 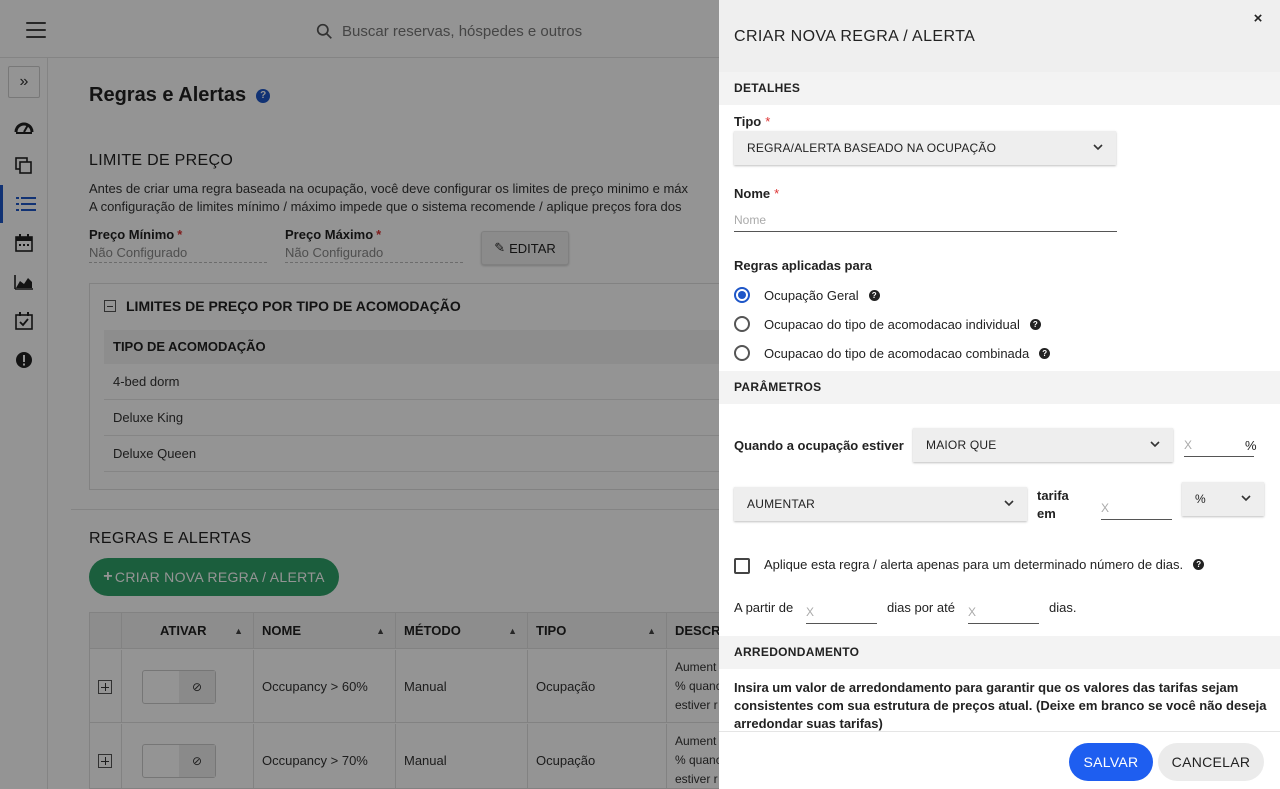 I want to click on rate-unit-select: %, so click(x=1223, y=499).